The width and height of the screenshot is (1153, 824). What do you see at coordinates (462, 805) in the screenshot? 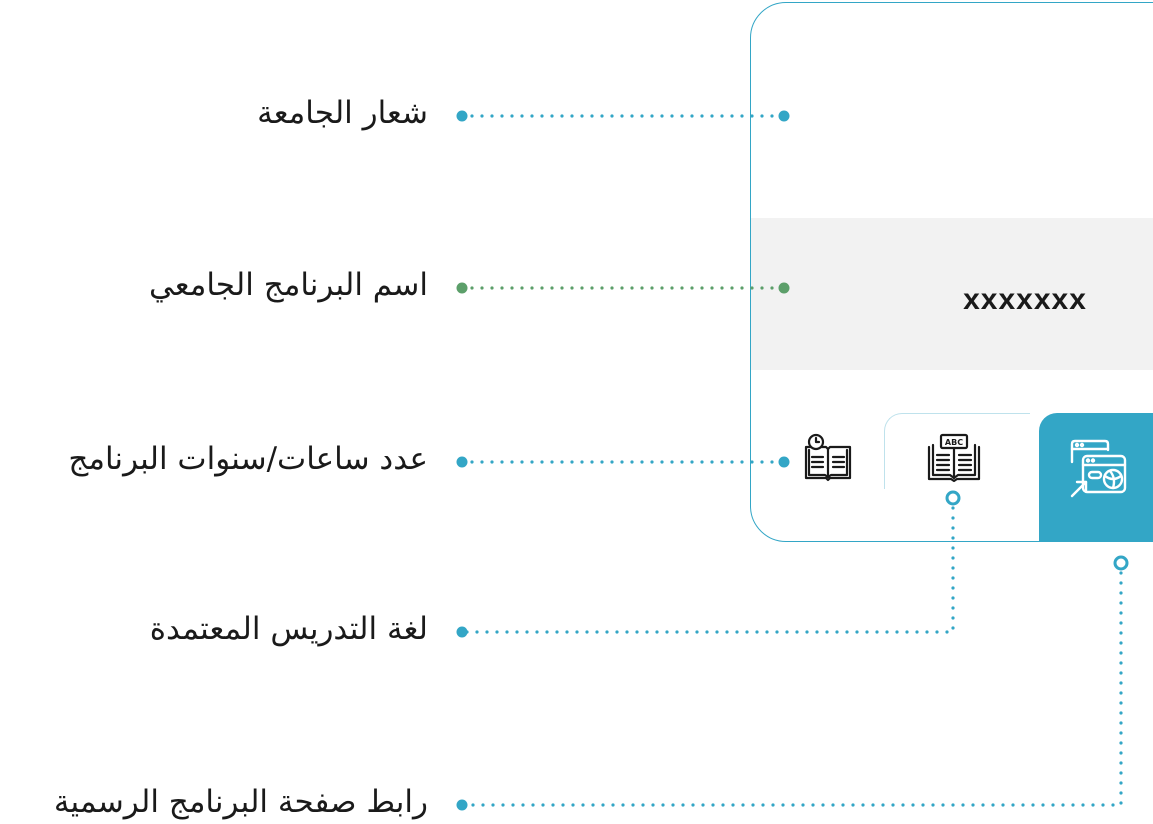
I see `marker-link-left` at bounding box center [462, 805].